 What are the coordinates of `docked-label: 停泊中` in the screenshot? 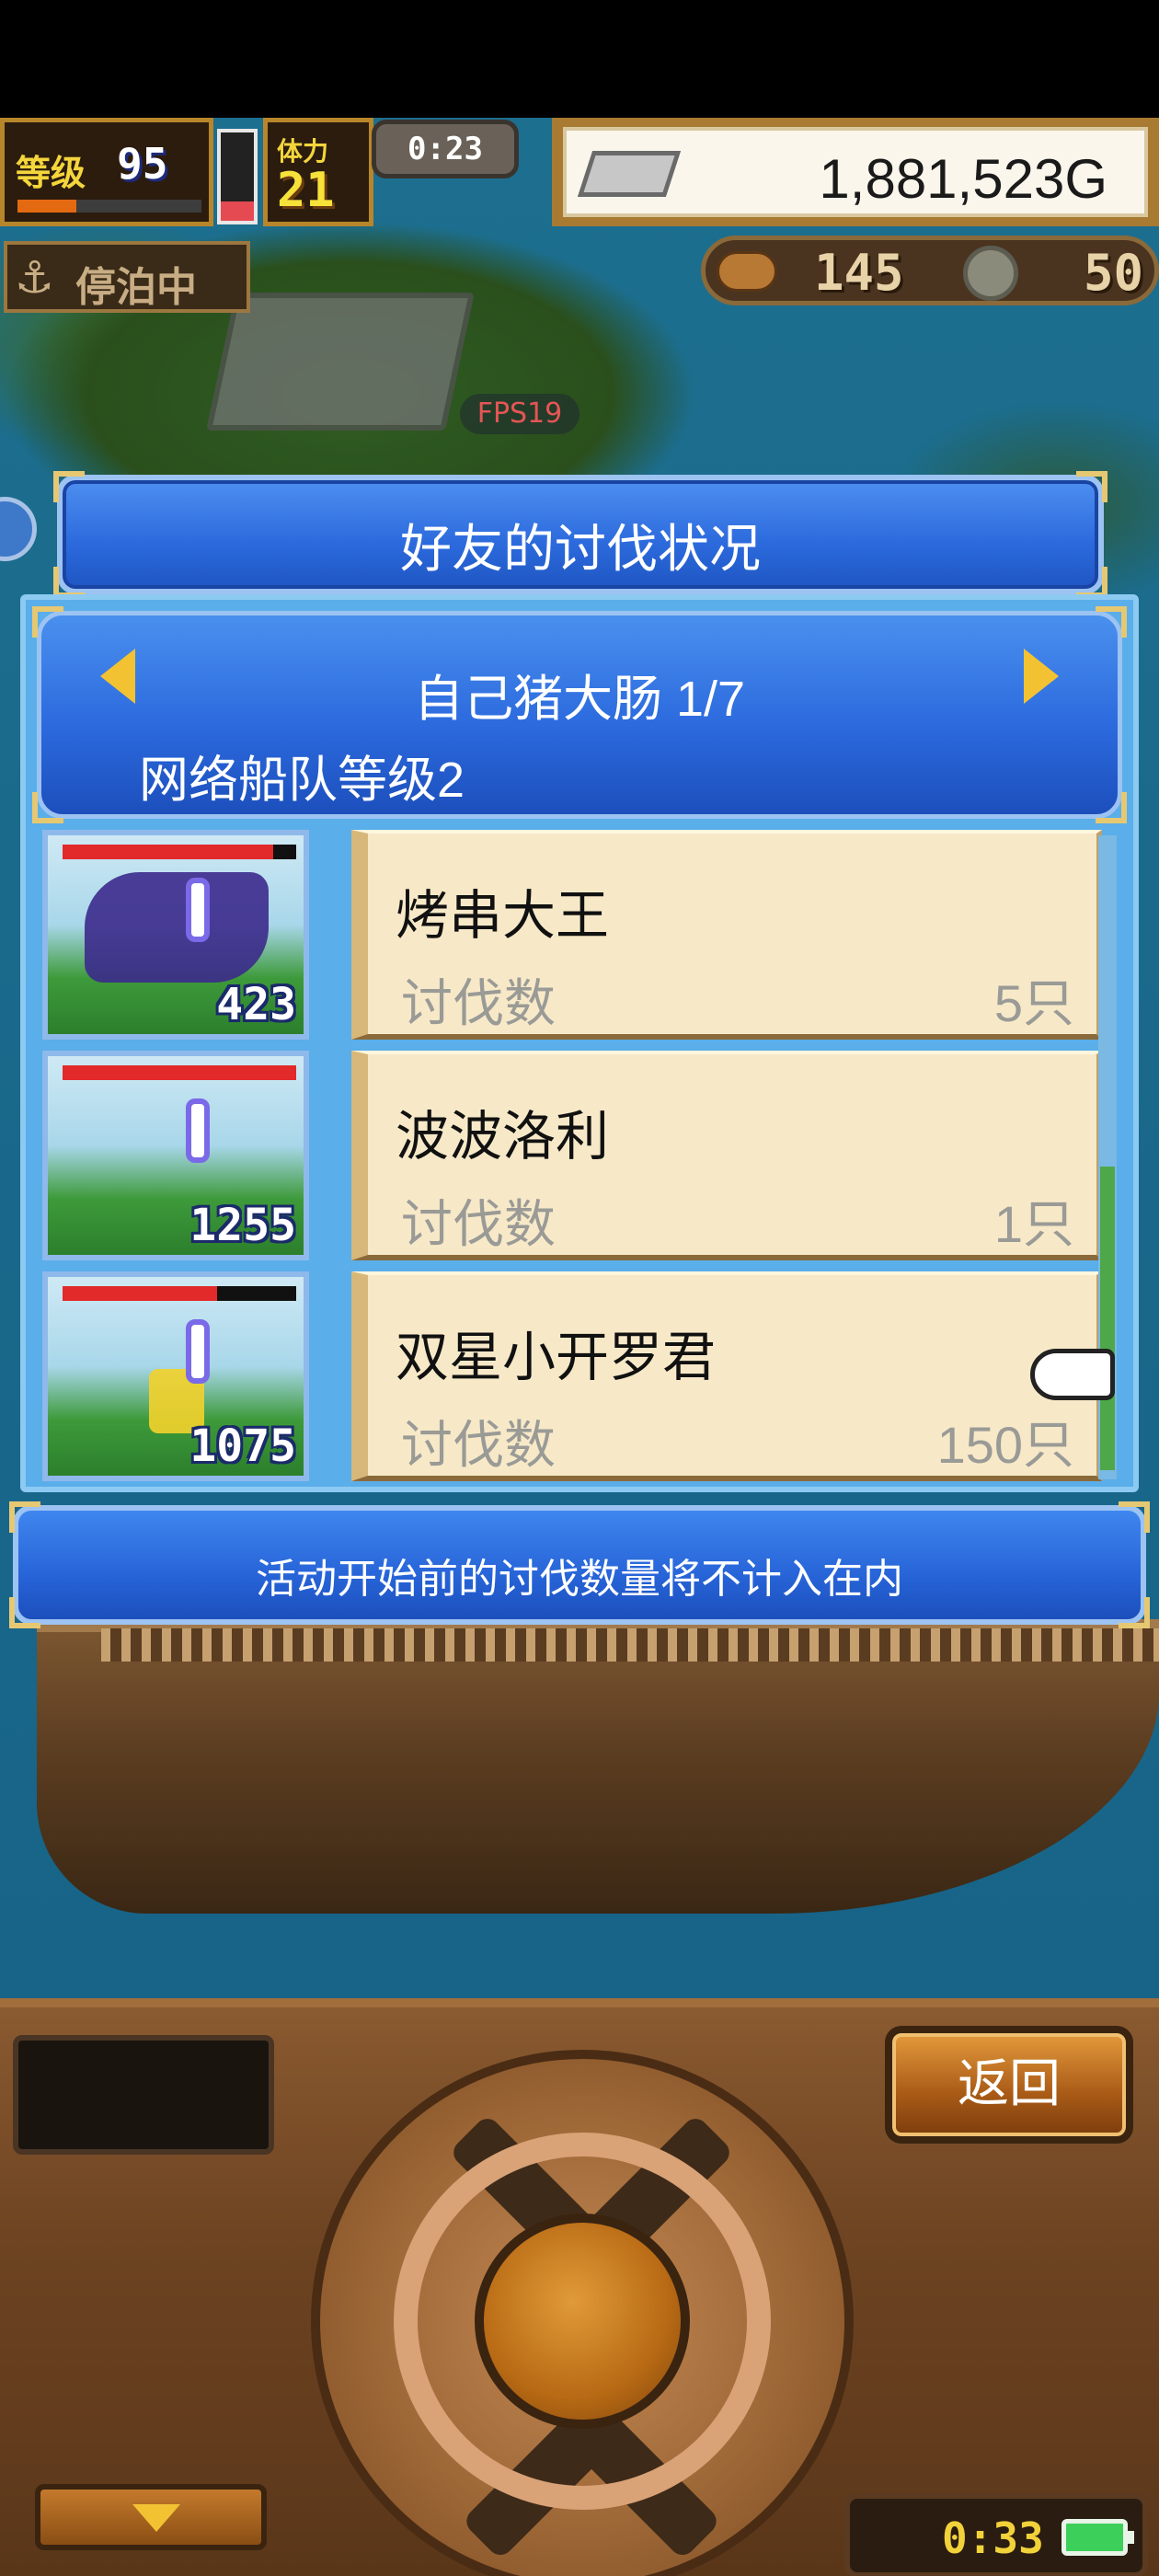 It's located at (136, 287).